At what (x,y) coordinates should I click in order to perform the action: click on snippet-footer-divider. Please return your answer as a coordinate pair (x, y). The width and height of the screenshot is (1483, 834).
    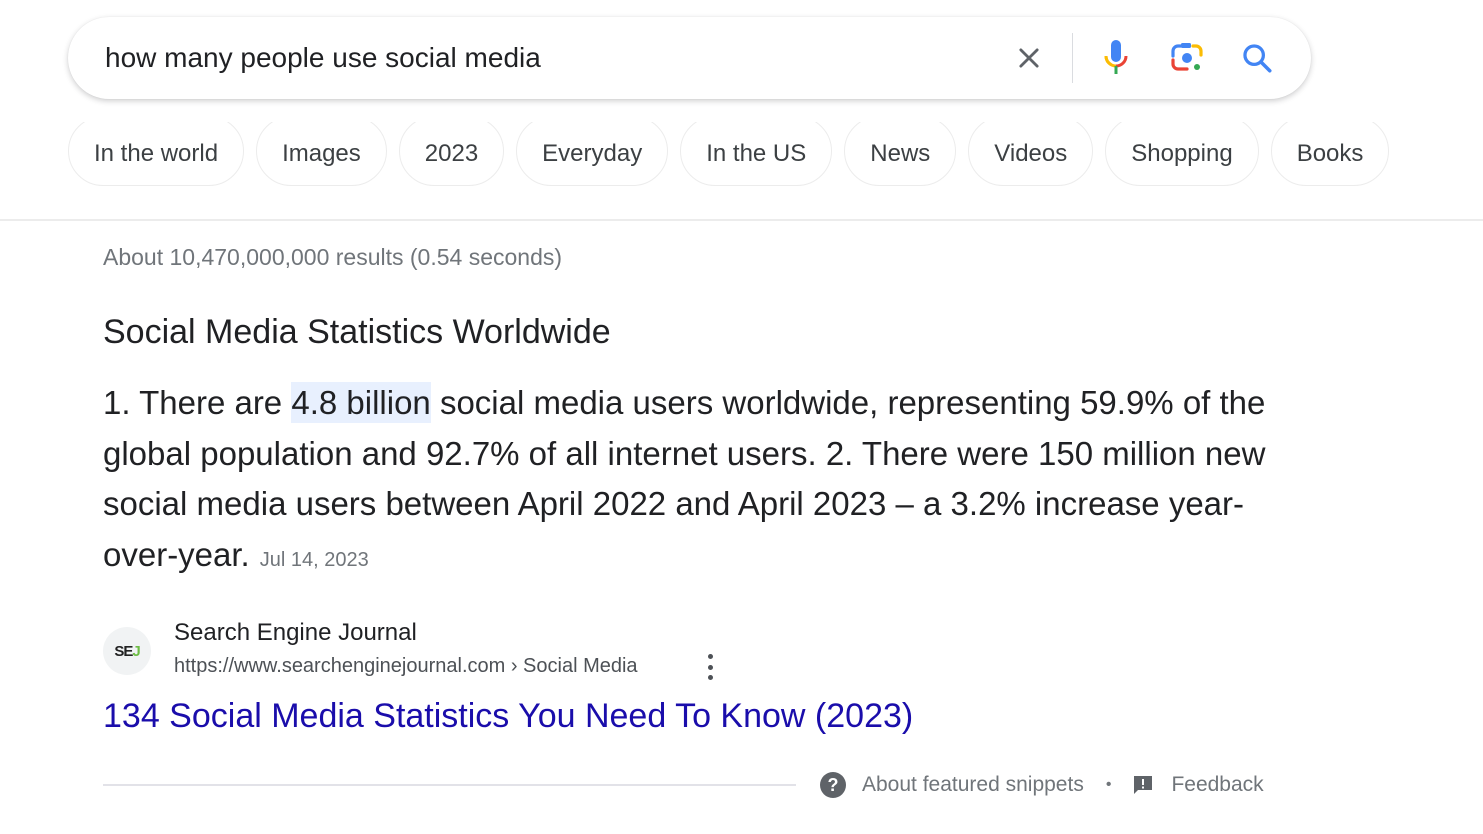
    Looking at the image, I should click on (449, 785).